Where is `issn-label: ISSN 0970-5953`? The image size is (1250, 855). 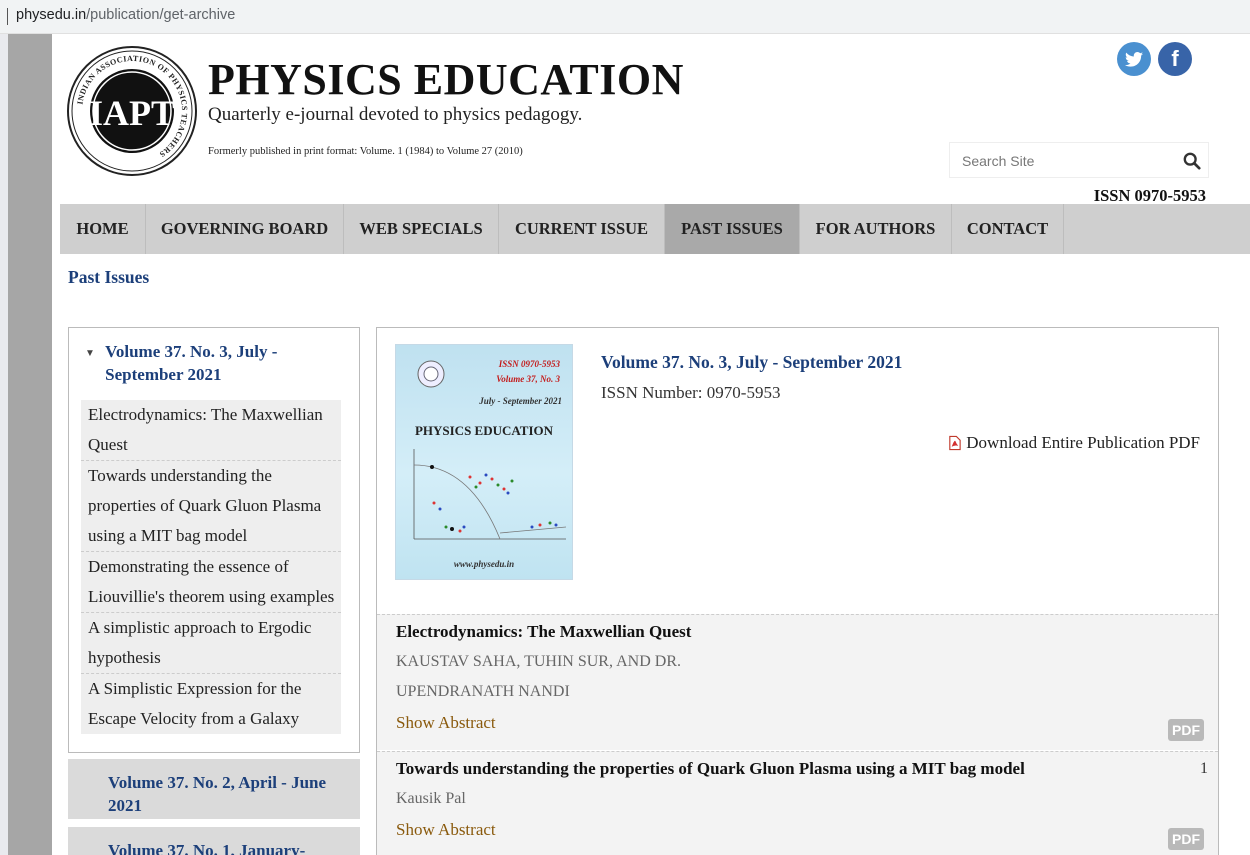
issn-label: ISSN 0970-5953 is located at coordinates (1149, 195).